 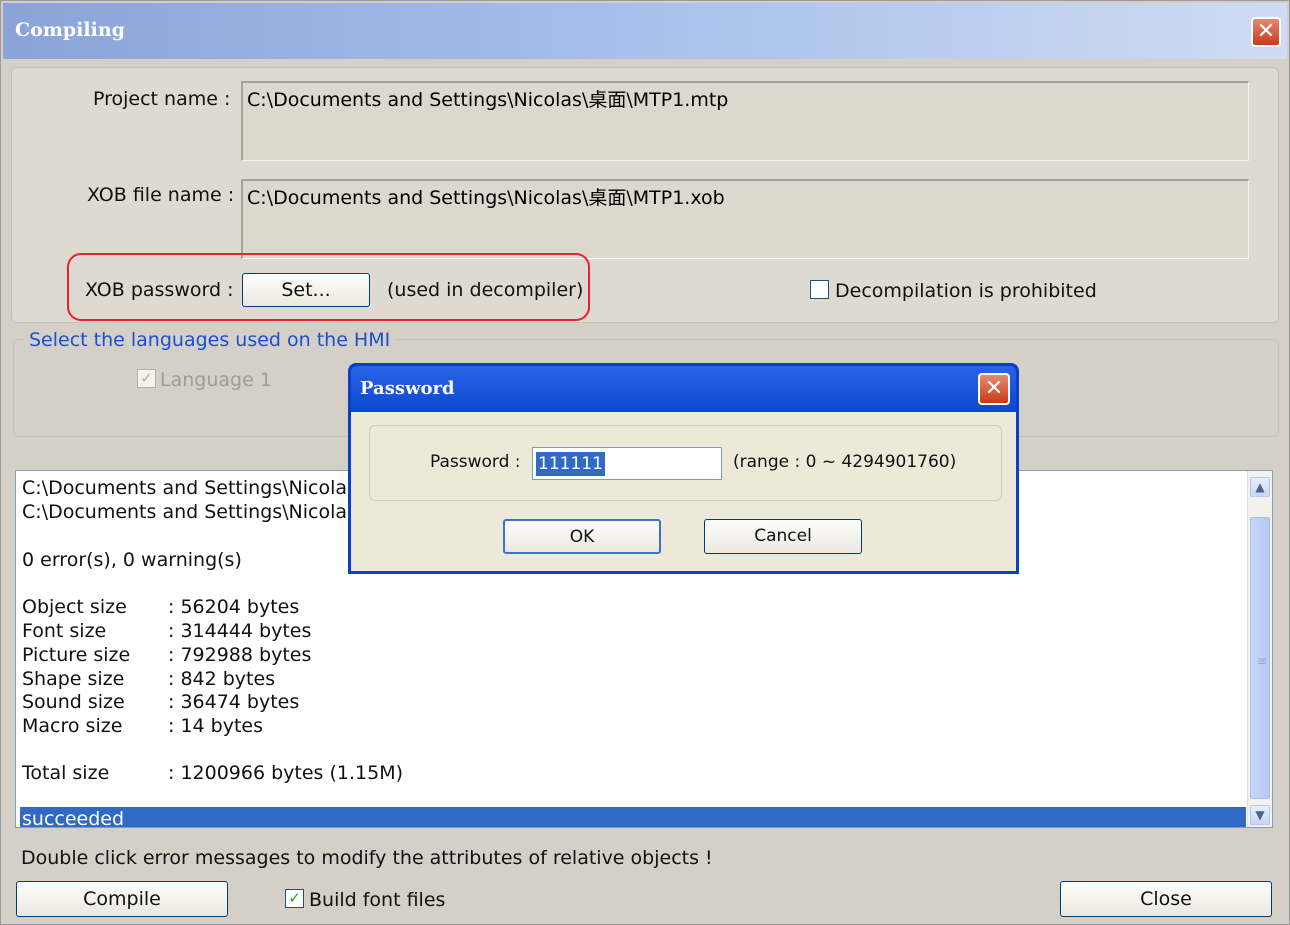 What do you see at coordinates (845, 462) in the screenshot?
I see `password-range: (range : 0 ~ 4294901760)` at bounding box center [845, 462].